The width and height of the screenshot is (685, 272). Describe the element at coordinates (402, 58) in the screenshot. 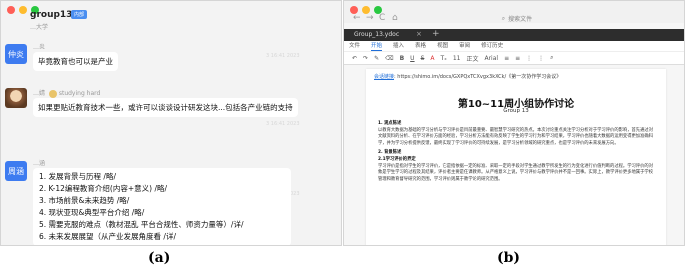

I see `bold-button: B` at that location.